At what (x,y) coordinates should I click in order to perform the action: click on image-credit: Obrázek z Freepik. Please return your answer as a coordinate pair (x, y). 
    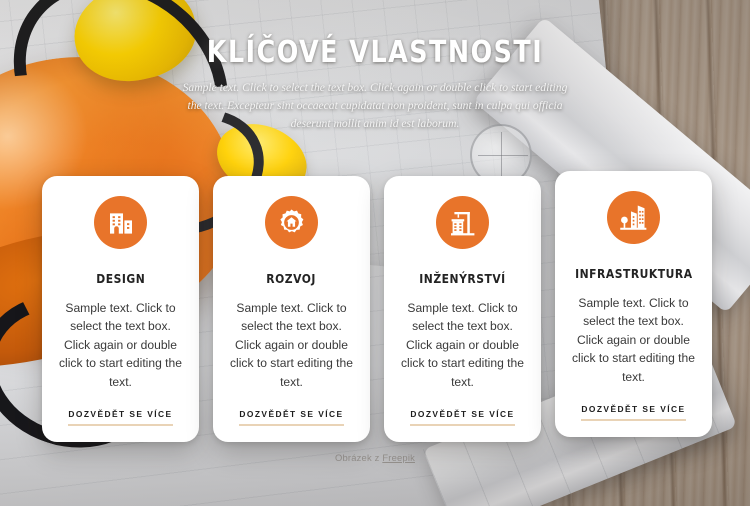
    Looking at the image, I should click on (375, 457).